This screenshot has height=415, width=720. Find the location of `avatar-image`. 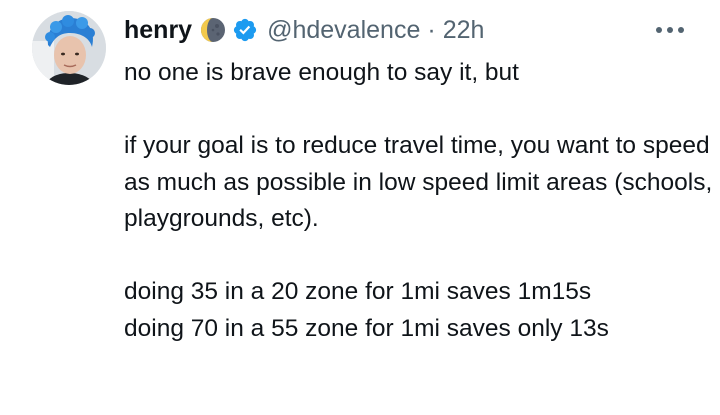

avatar-image is located at coordinates (69, 48).